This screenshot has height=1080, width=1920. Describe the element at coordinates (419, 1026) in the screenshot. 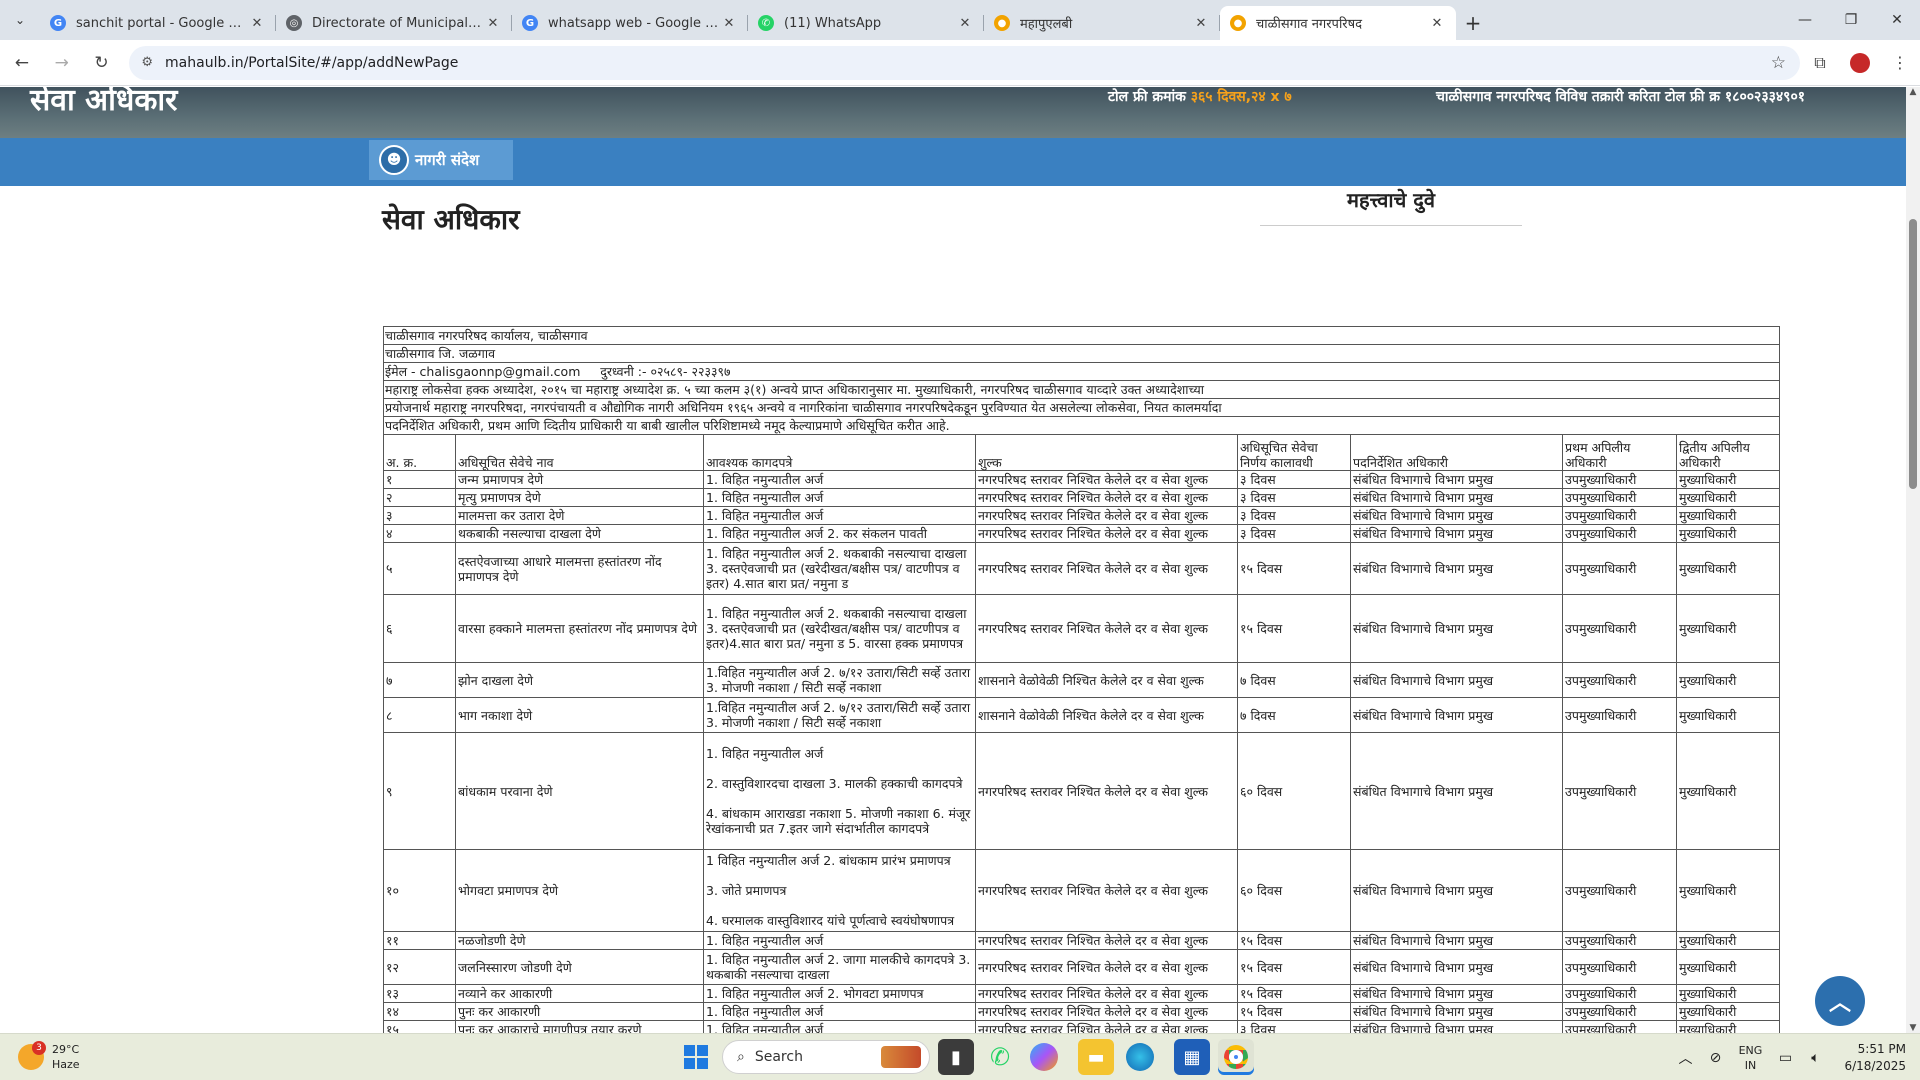

I see `cell-sr: १५` at that location.